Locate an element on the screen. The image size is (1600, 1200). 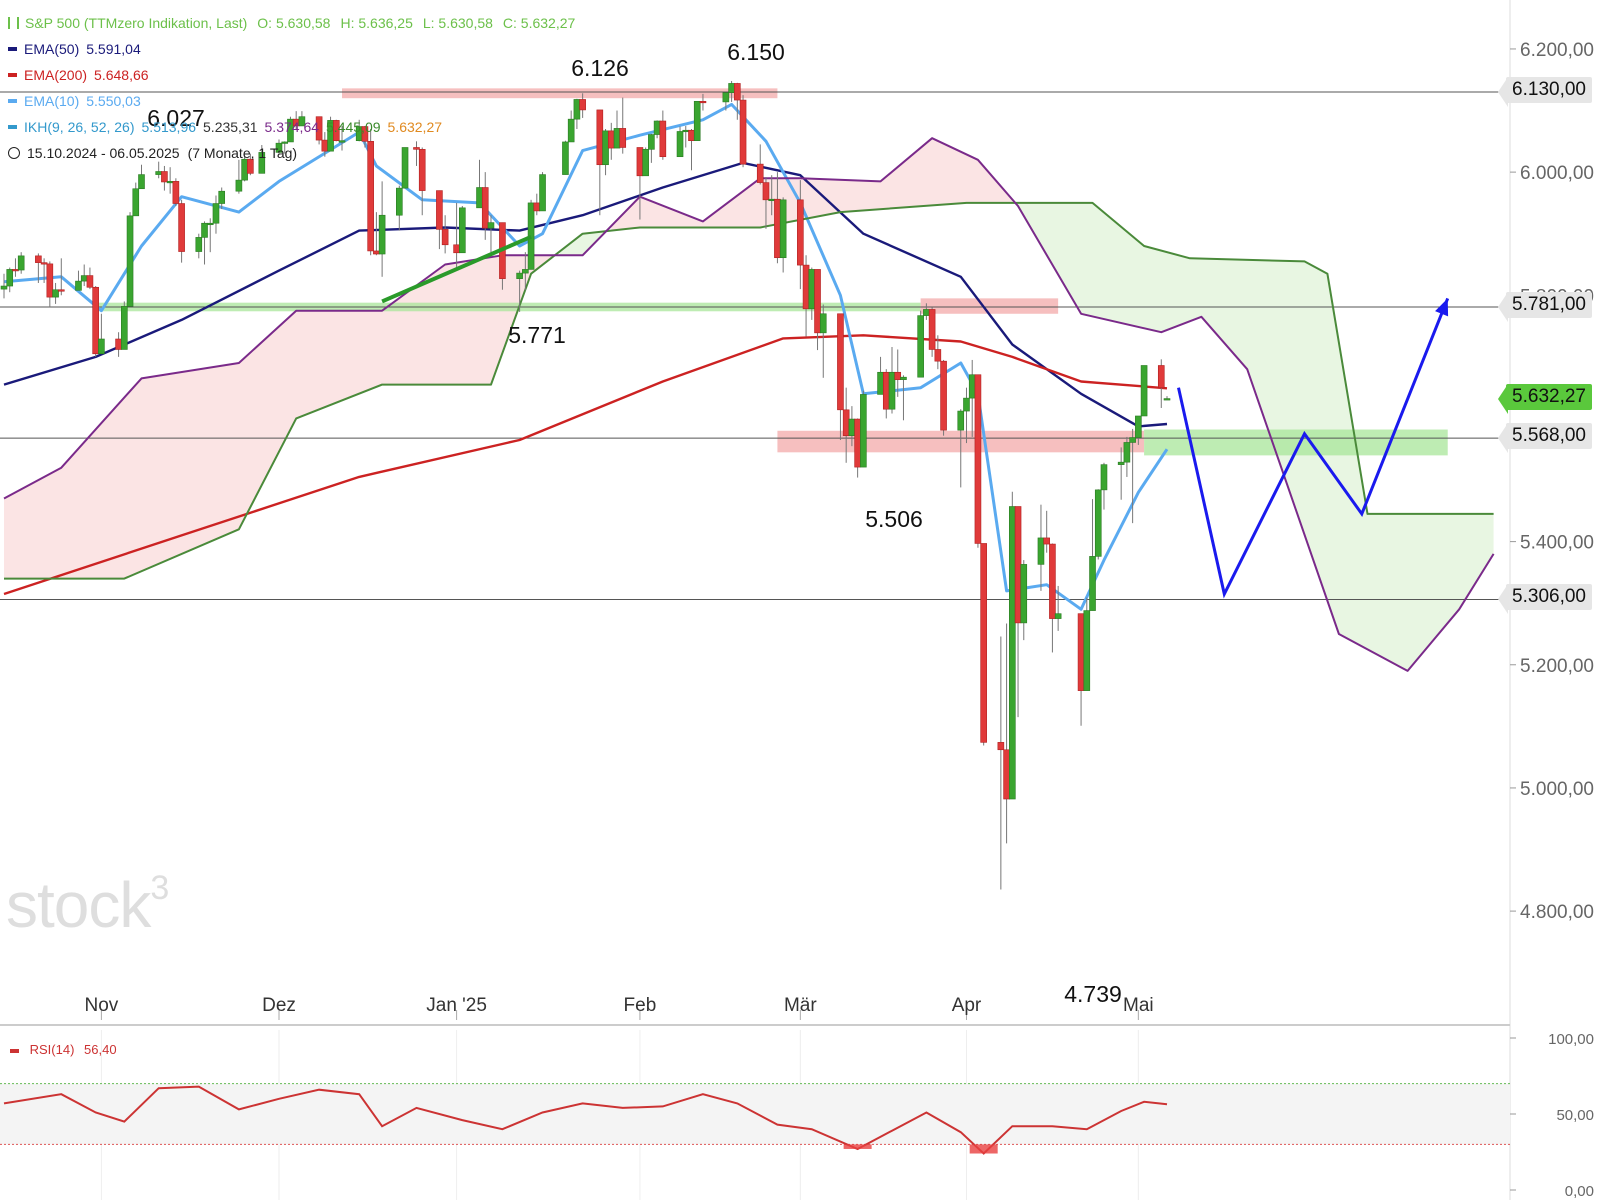
candlestick-icon is located at coordinates (13, 23).